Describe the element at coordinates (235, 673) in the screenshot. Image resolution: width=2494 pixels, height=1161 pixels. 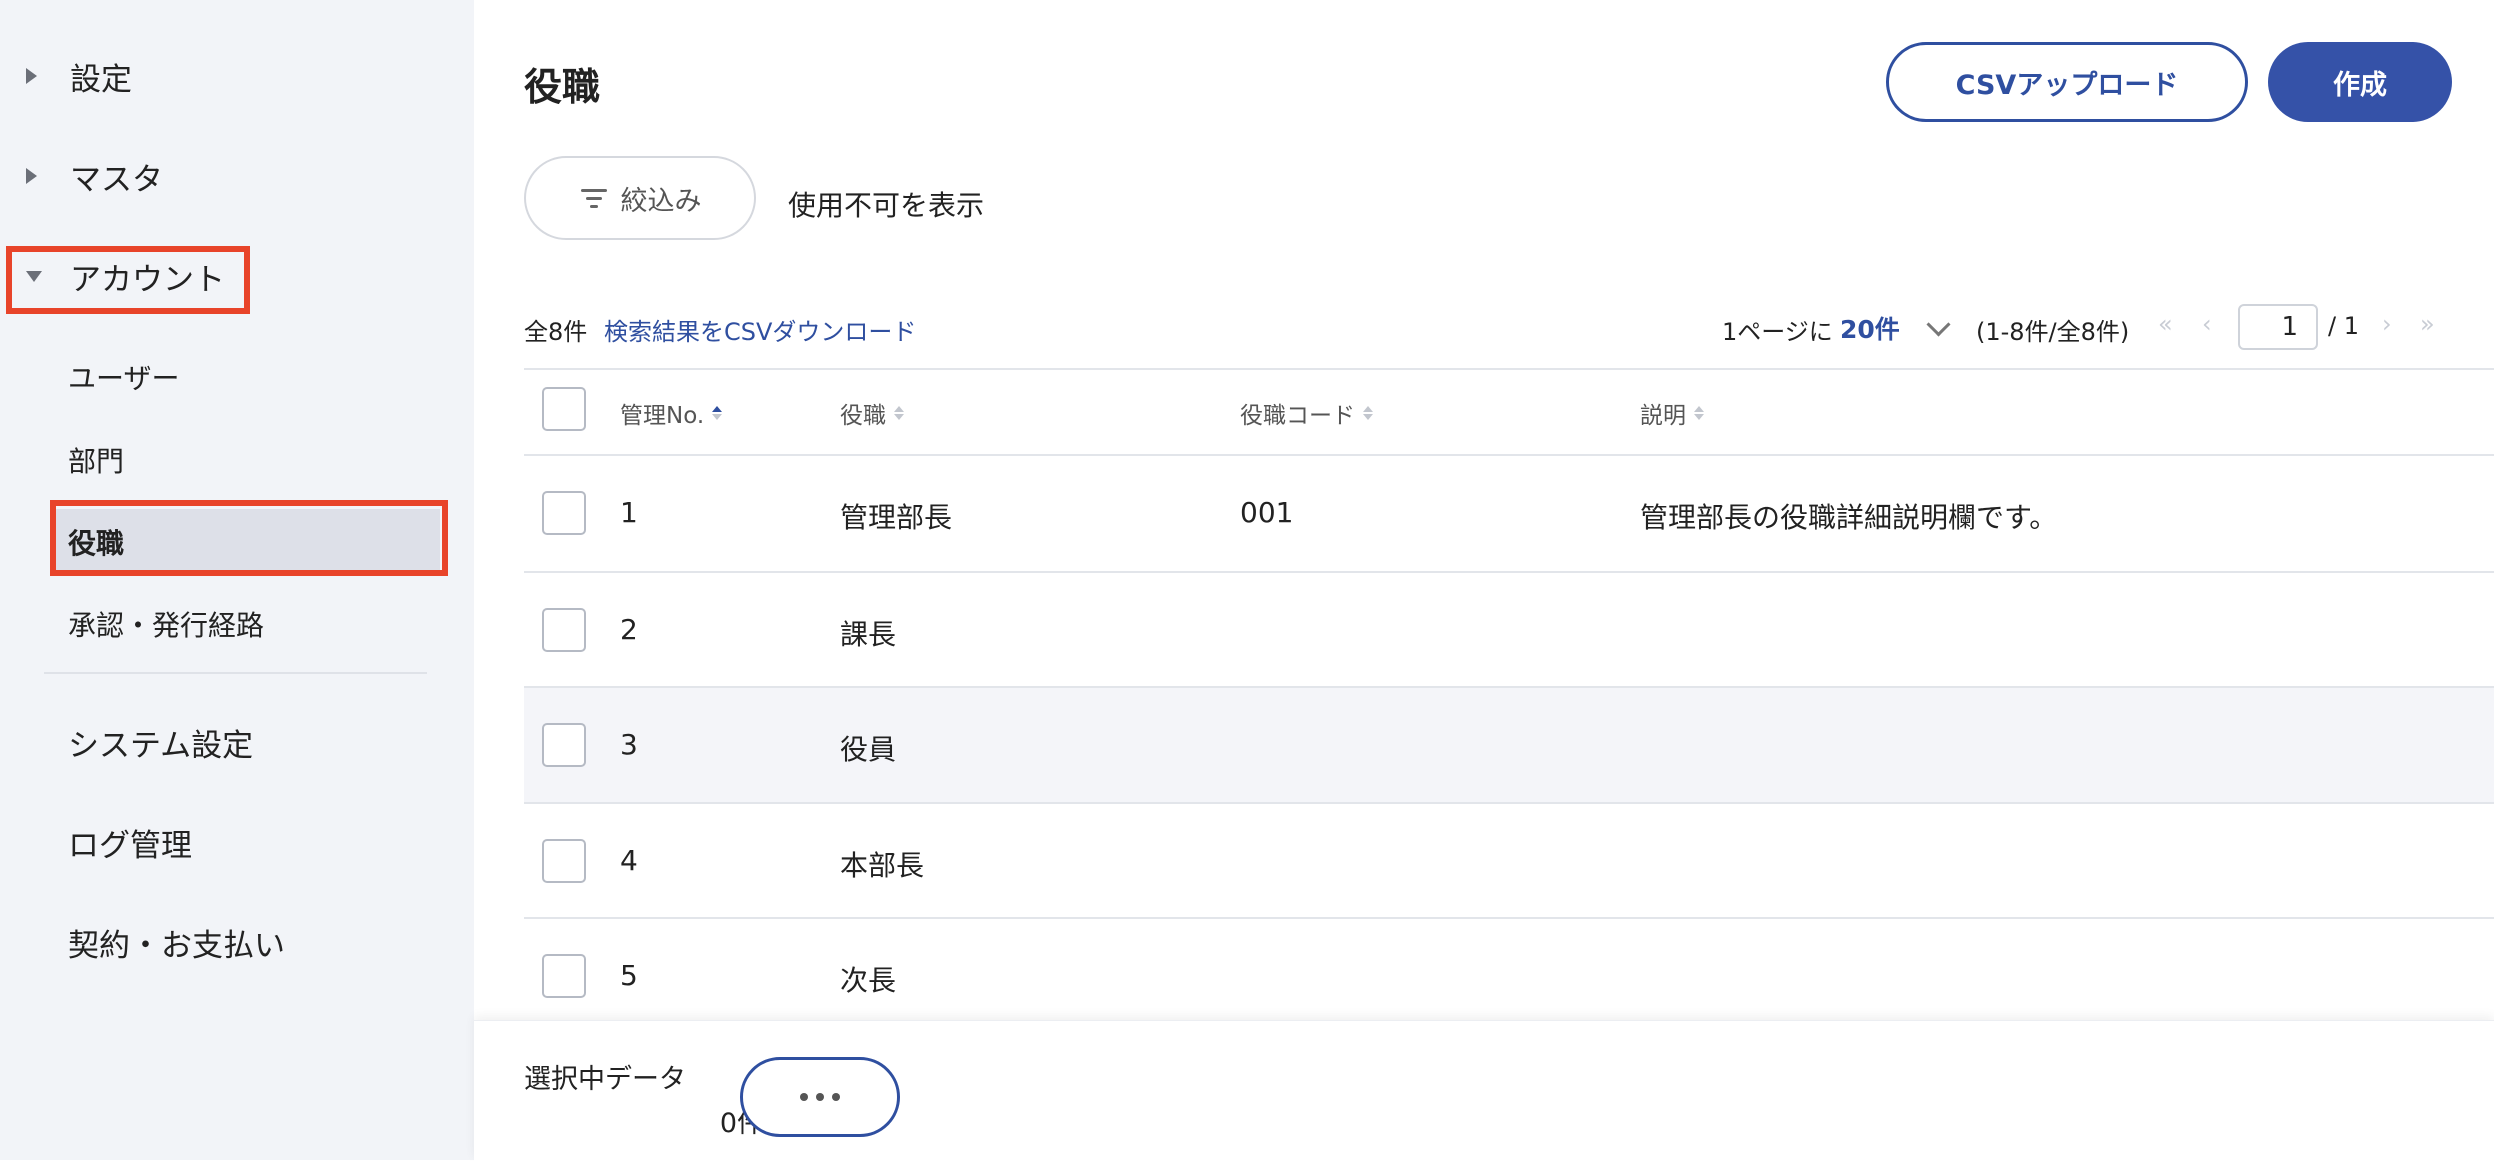
I see `sidebar-divider` at that location.